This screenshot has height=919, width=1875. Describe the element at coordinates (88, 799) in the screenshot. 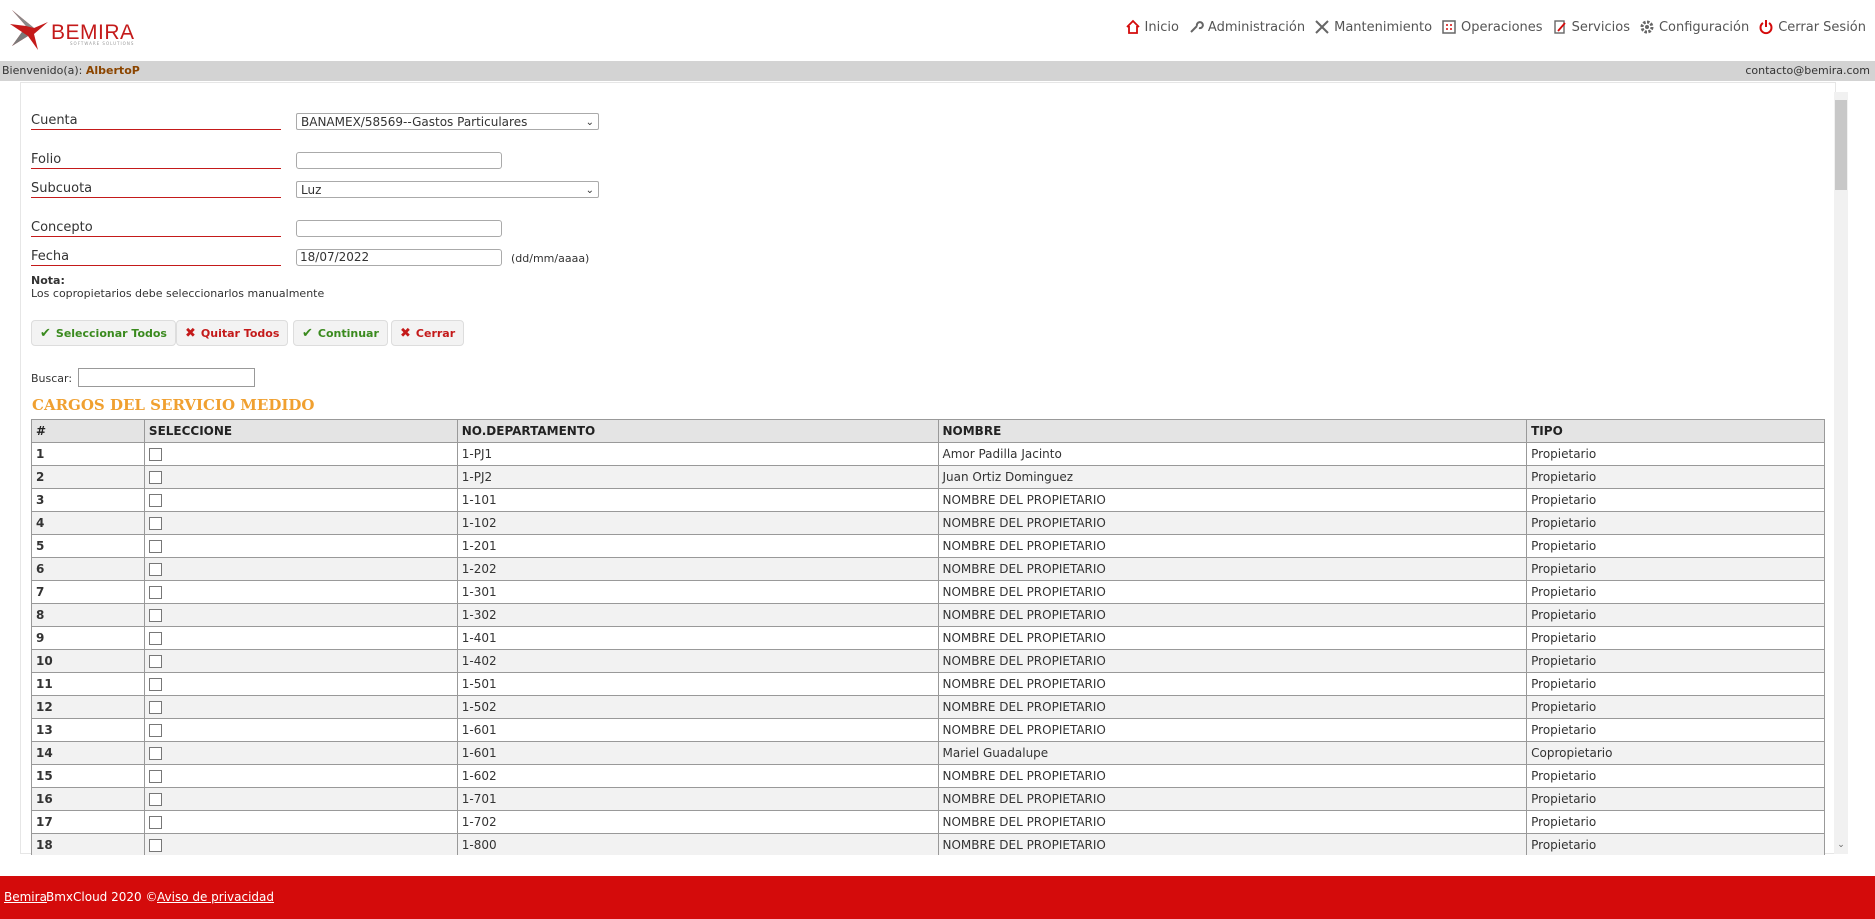

I see `row-number: 16` at that location.